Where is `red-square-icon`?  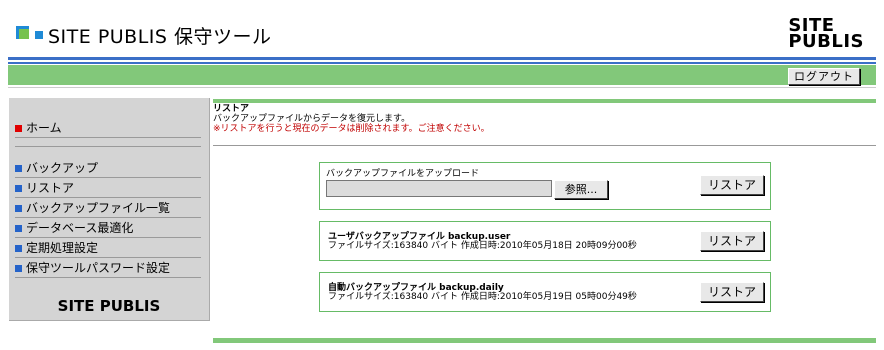 red-square-icon is located at coordinates (18, 128).